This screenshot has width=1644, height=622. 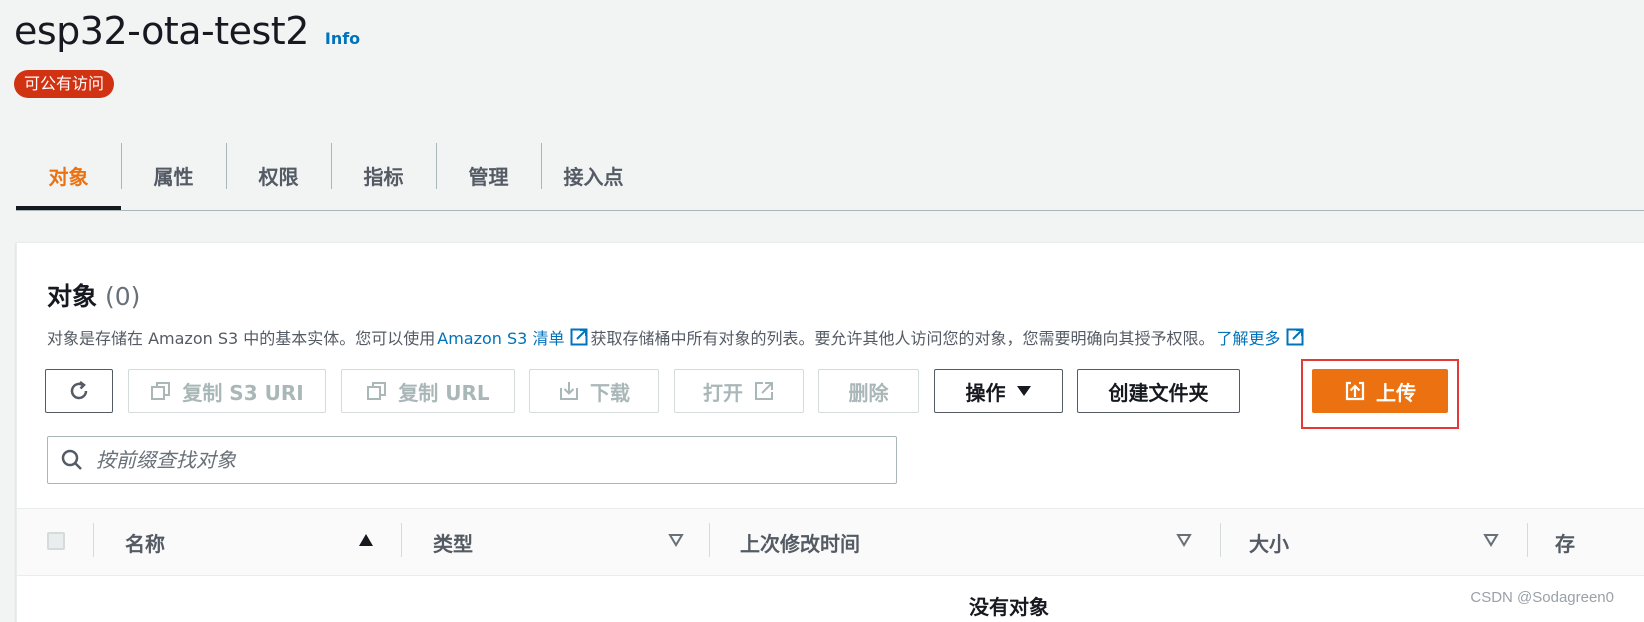 I want to click on column-header-last-modified: 上次修改时间, so click(x=940, y=542).